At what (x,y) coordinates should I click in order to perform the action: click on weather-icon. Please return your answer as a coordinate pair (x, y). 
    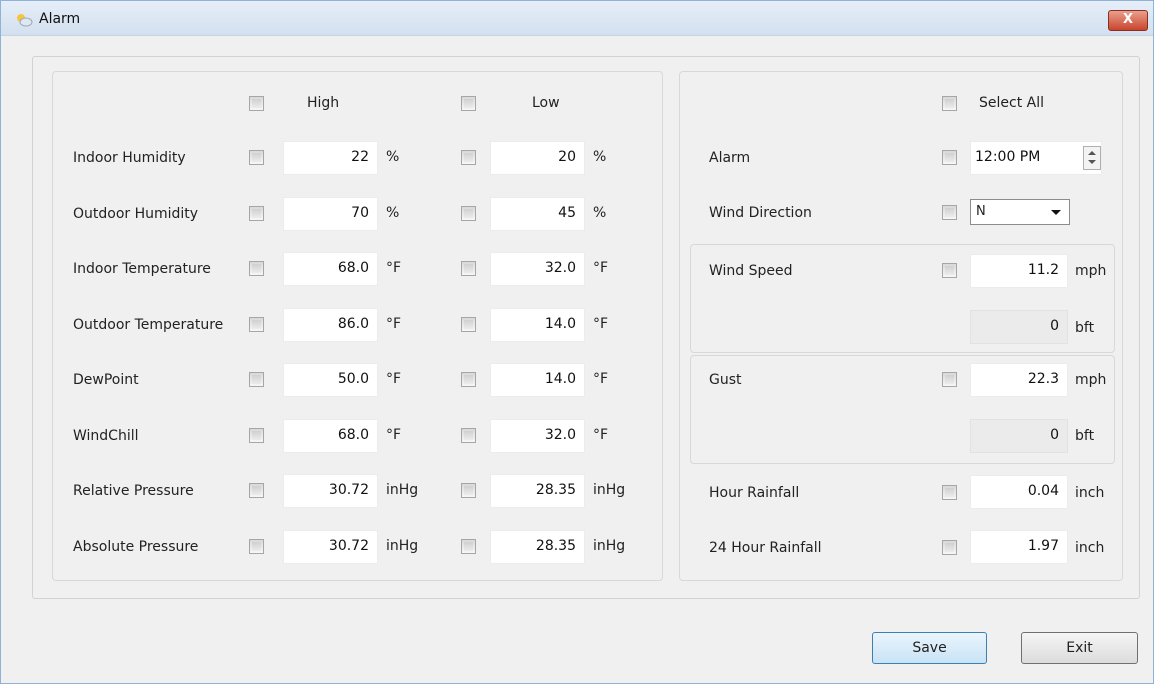
    Looking at the image, I should click on (24, 19).